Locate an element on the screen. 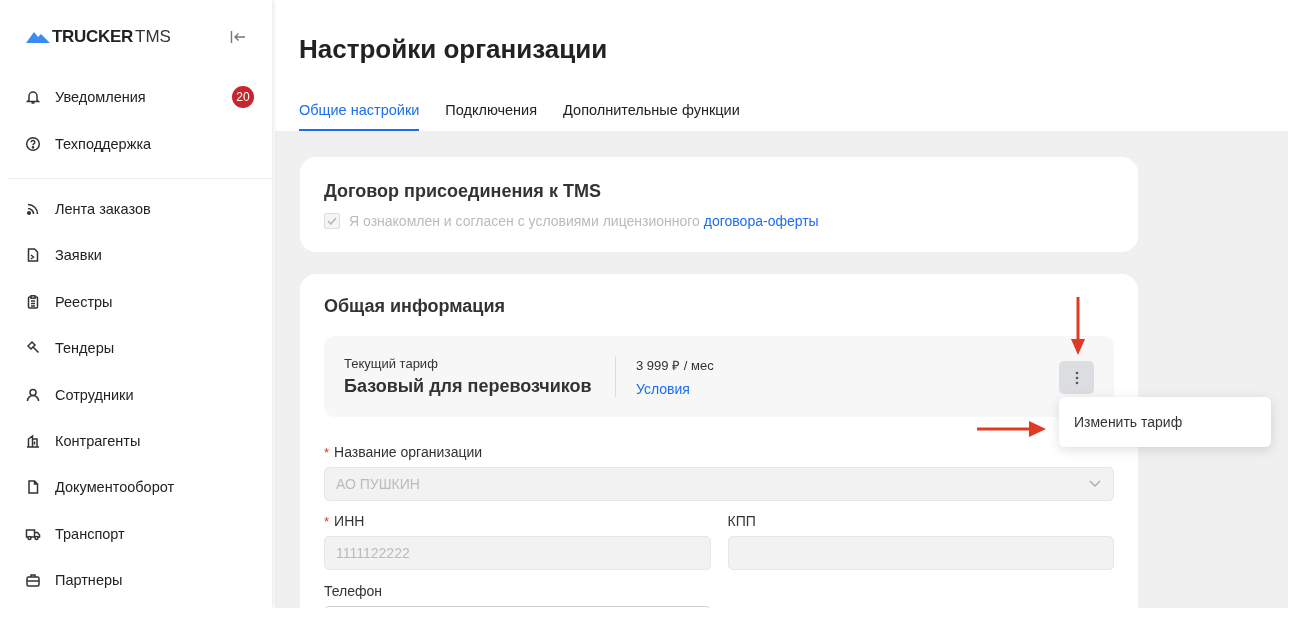 The width and height of the screenshot is (1312, 636). sidebar-item-label: Уведомления is located at coordinates (101, 97).